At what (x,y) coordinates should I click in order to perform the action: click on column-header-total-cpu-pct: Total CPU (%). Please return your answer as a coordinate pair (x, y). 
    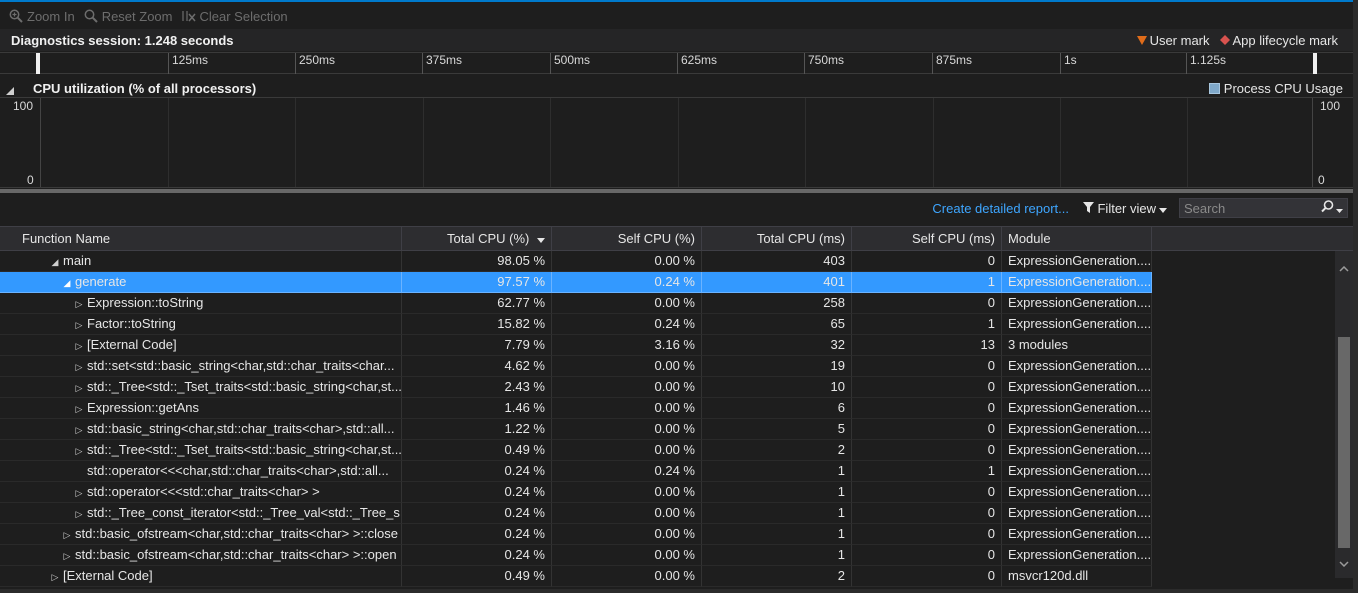
    Looking at the image, I should click on (477, 239).